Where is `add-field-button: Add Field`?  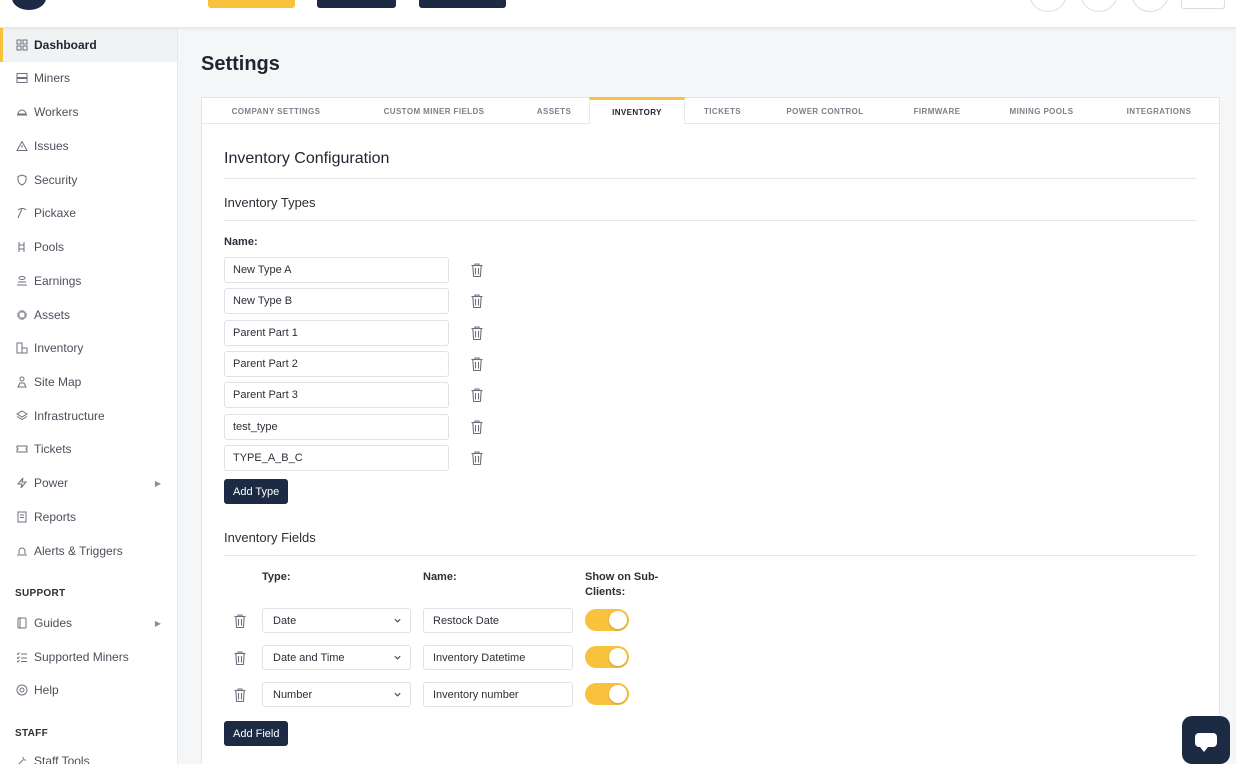
add-field-button: Add Field is located at coordinates (256, 733).